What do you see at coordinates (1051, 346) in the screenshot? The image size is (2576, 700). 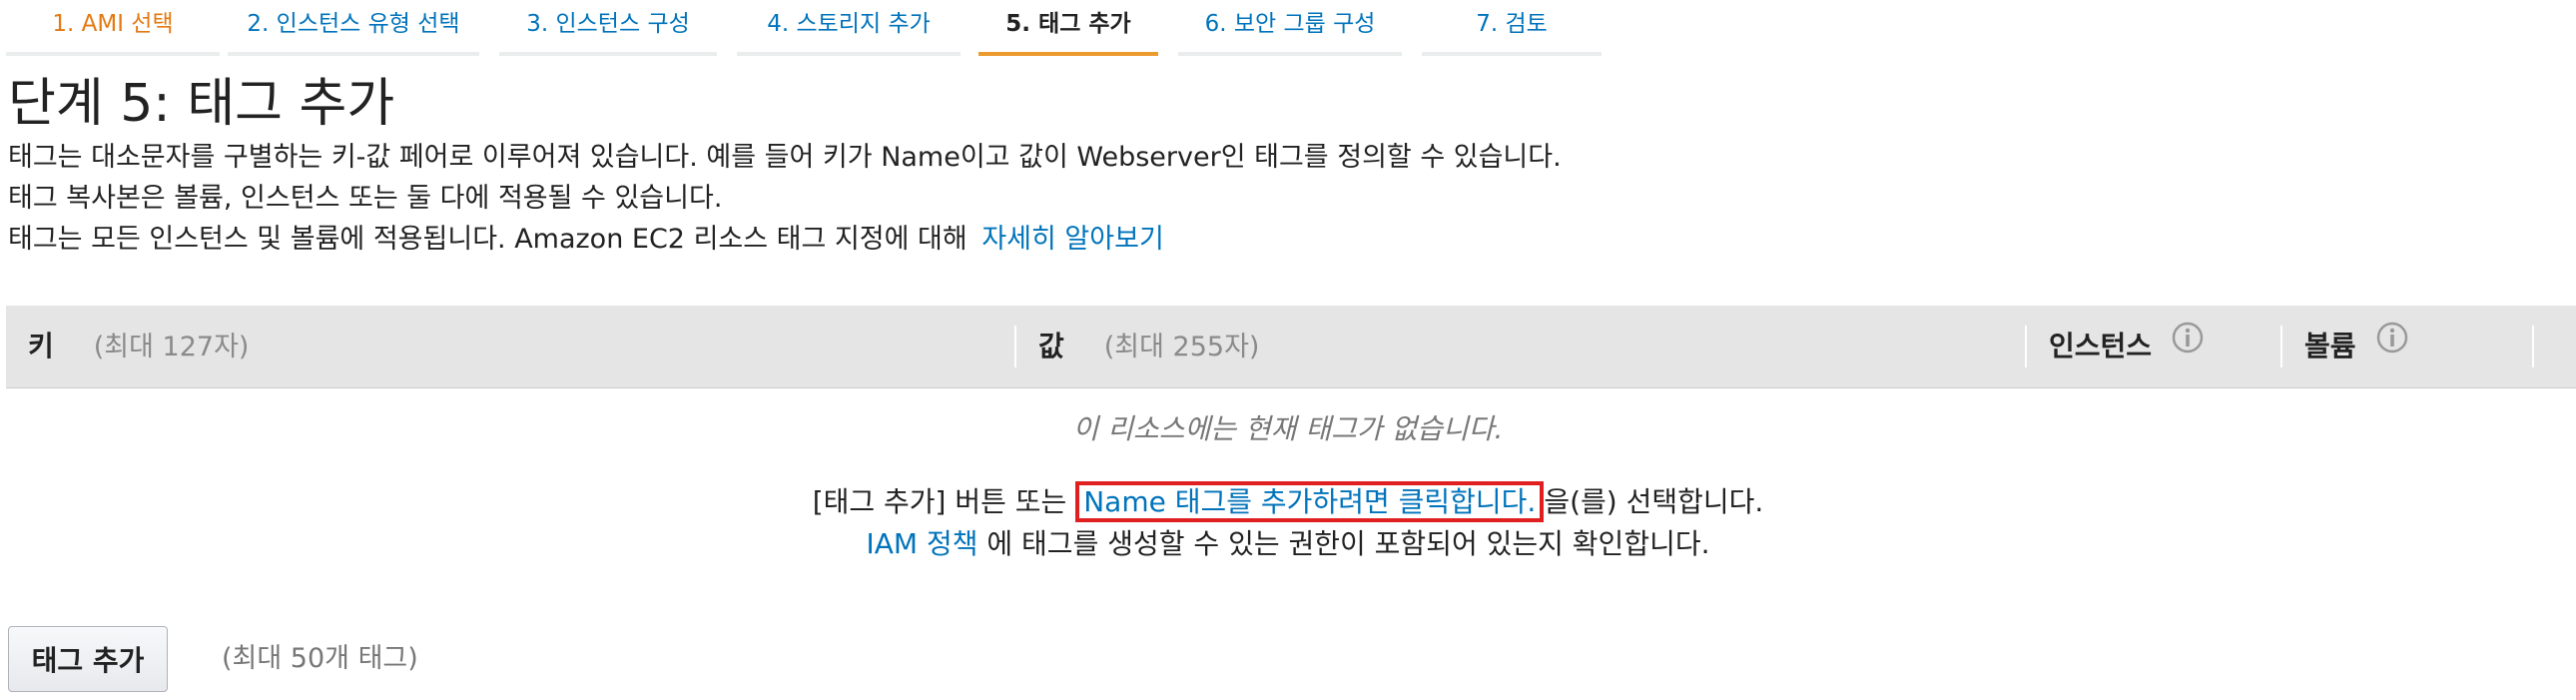 I see `value-column-label: 값` at bounding box center [1051, 346].